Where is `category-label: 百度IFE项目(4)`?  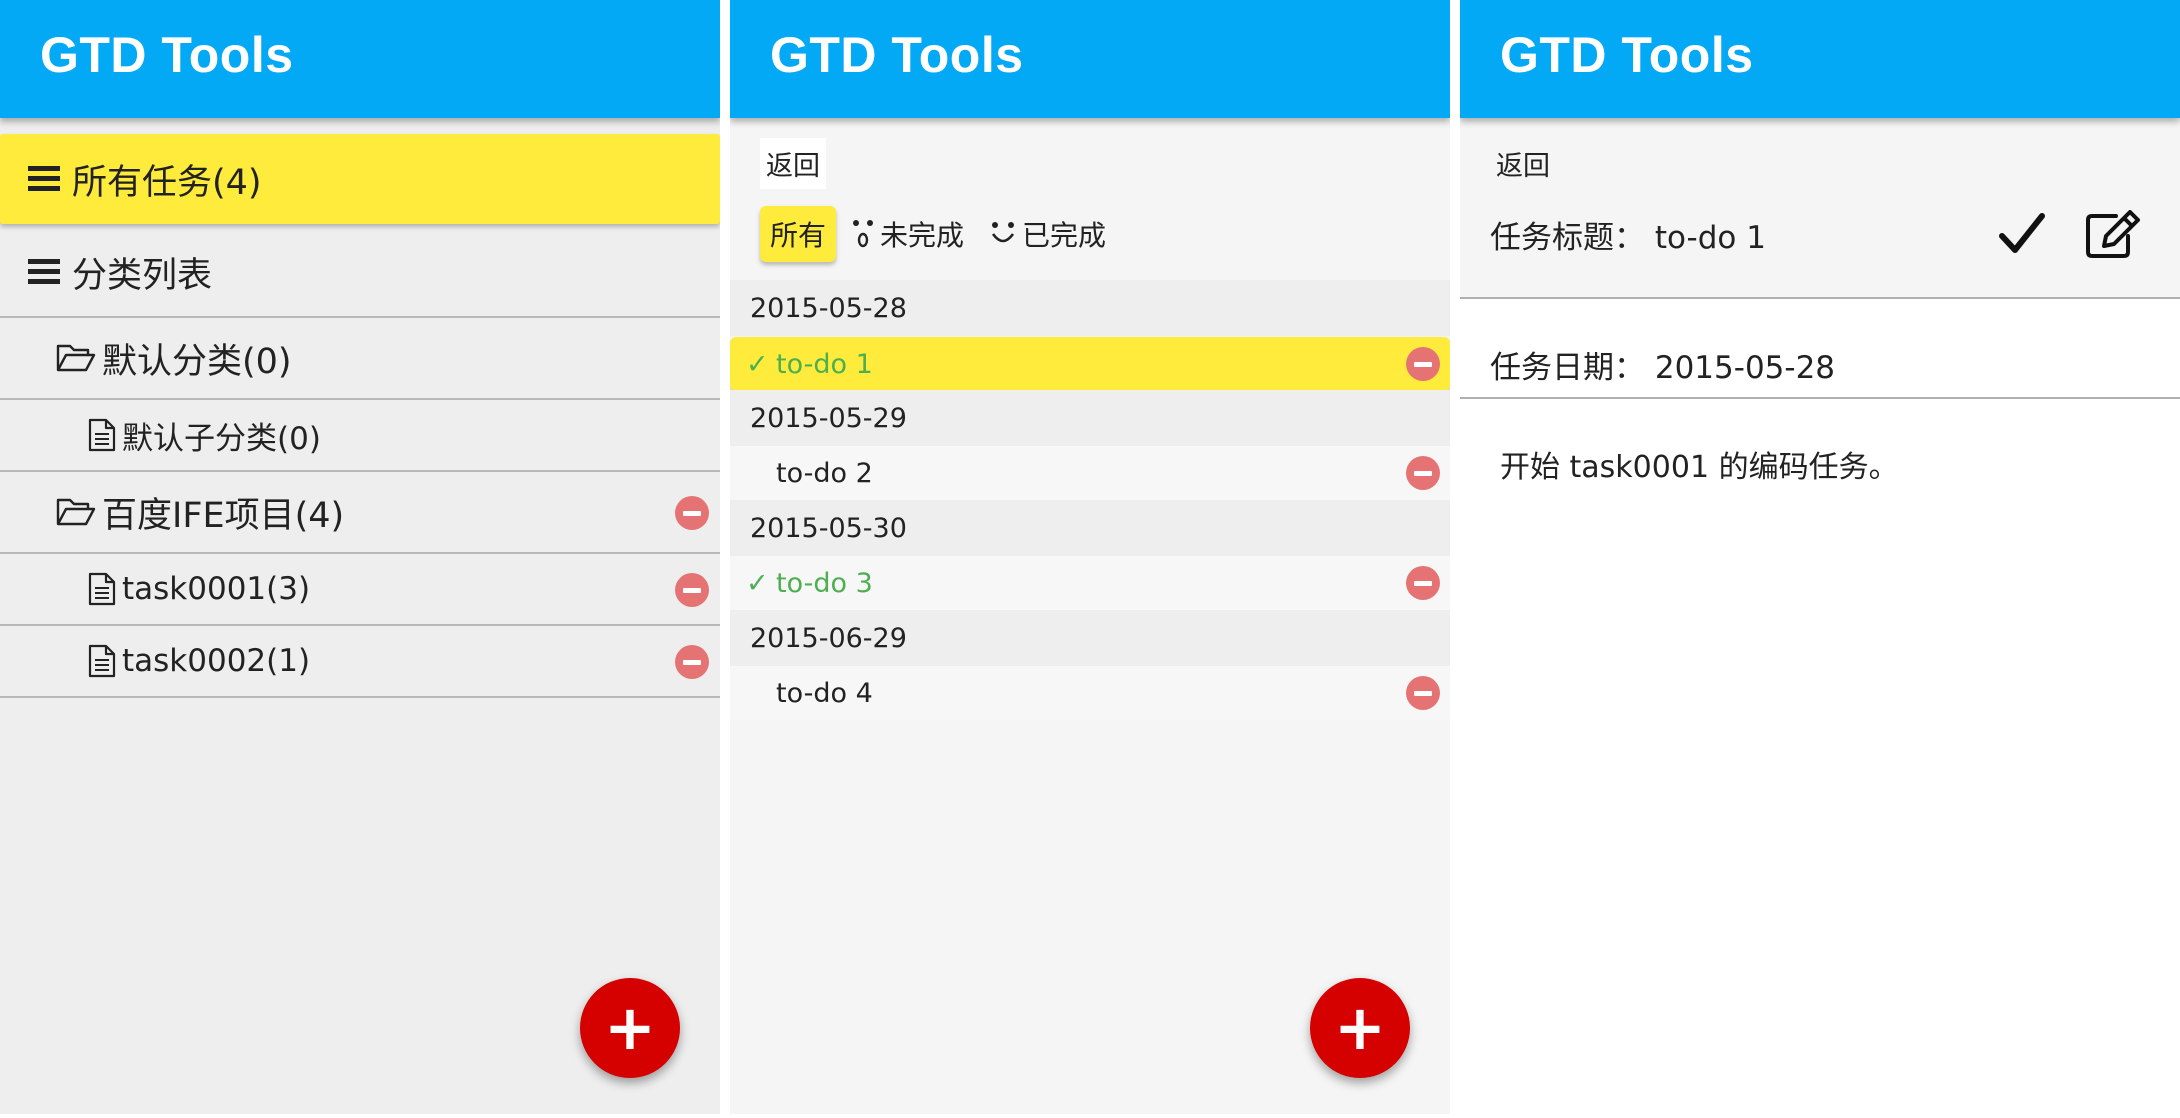 category-label: 百度IFE项目(4) is located at coordinates (223, 515).